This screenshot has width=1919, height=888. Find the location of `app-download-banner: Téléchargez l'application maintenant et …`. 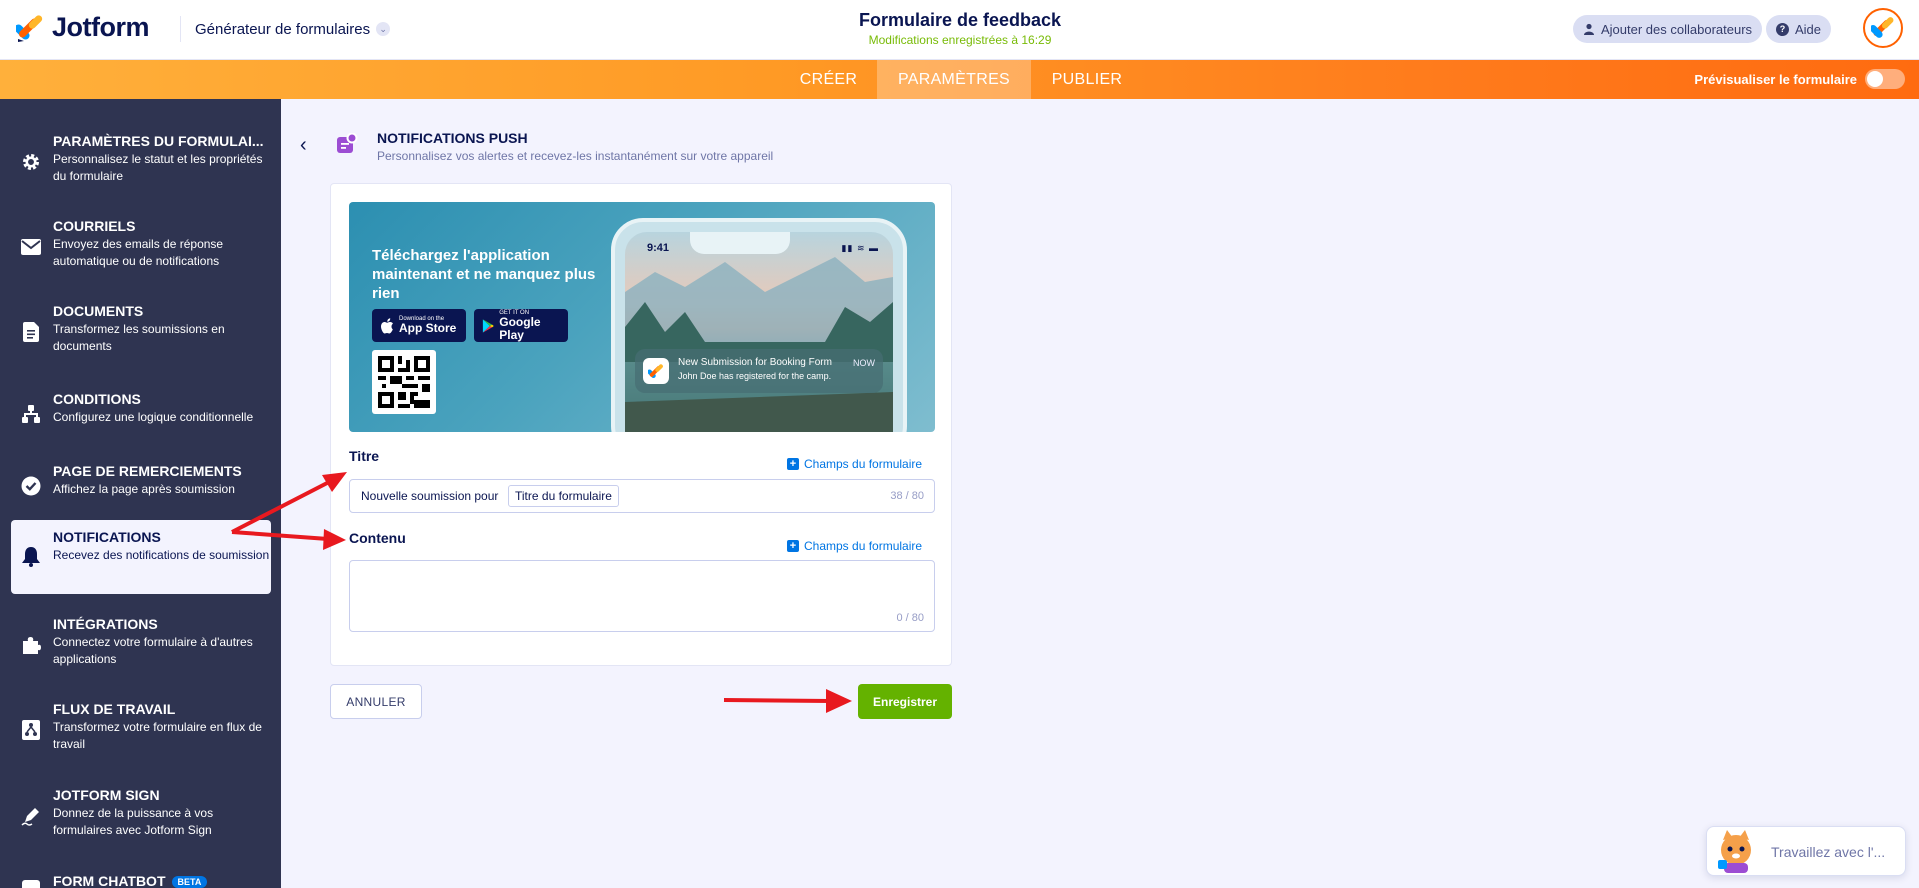

app-download-banner: Téléchargez l'application maintenant et … is located at coordinates (642, 317).